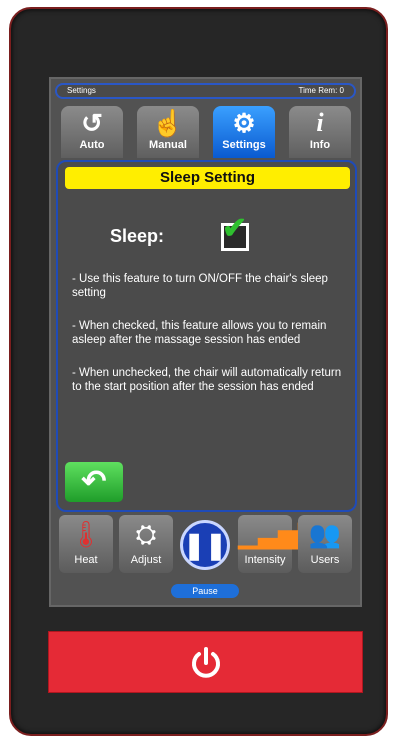 The height and width of the screenshot is (739, 395). Describe the element at coordinates (265, 560) in the screenshot. I see `intensity-label: Intensity` at that location.